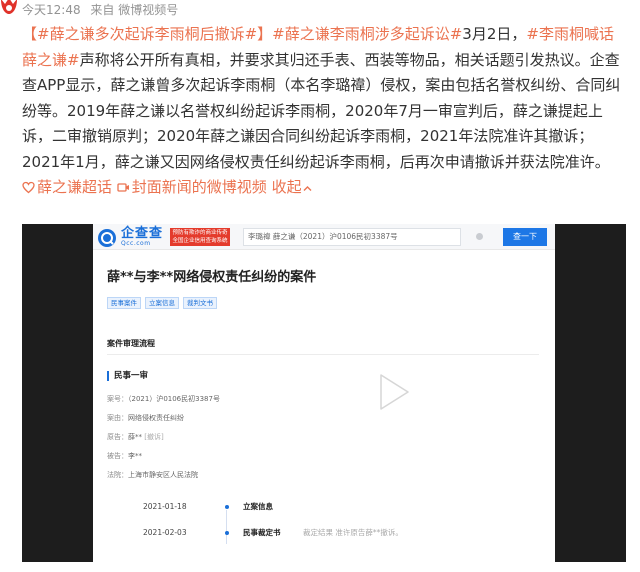  I want to click on post-text-1: 3月2日，, so click(494, 34).